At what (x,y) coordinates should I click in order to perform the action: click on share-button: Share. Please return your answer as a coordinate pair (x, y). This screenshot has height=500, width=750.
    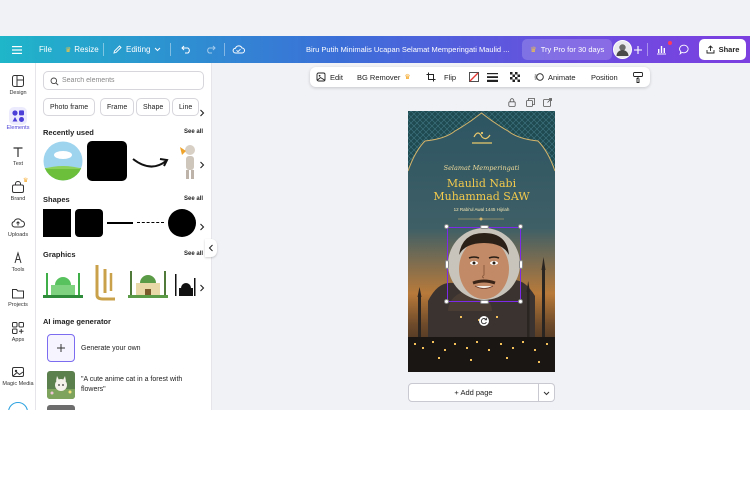
    Looking at the image, I should click on (722, 49).